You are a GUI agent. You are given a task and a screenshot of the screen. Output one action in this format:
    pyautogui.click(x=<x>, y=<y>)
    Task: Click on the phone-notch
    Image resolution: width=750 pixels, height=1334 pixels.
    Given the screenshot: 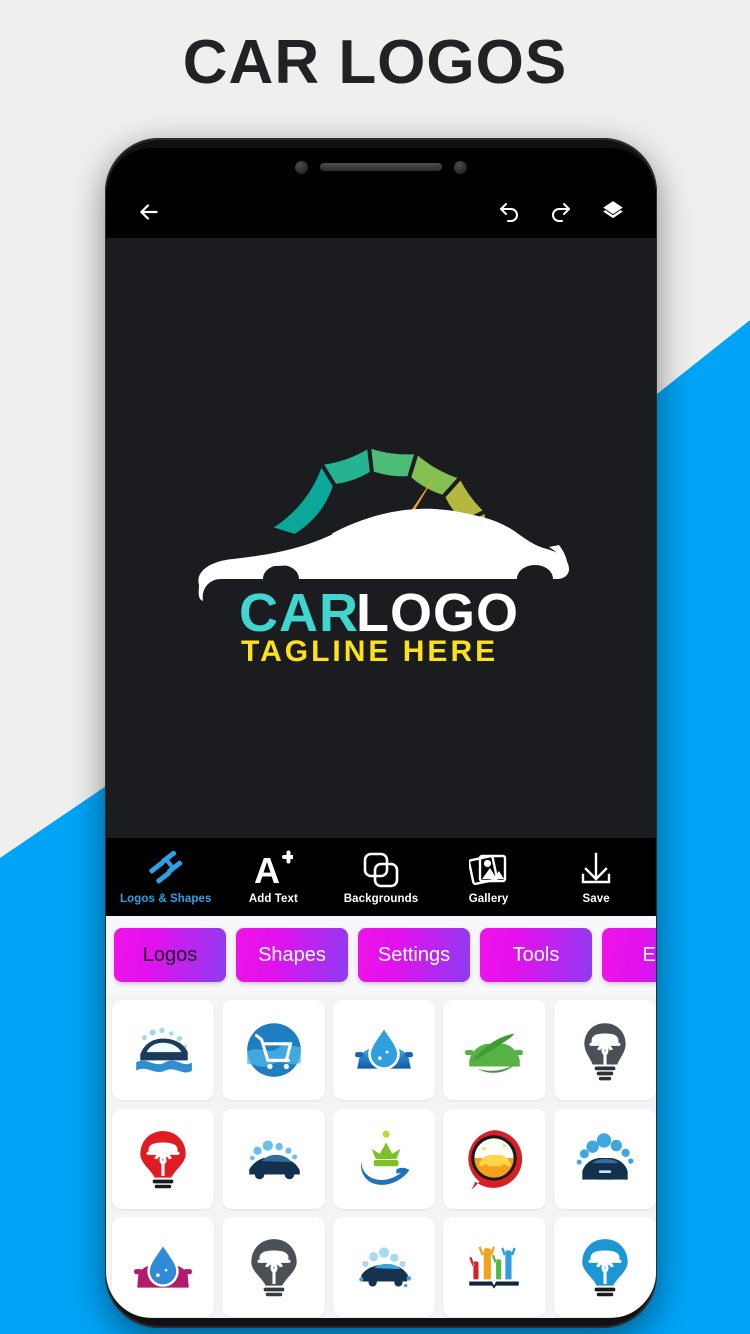 What is the action you would take?
    pyautogui.click(x=381, y=167)
    